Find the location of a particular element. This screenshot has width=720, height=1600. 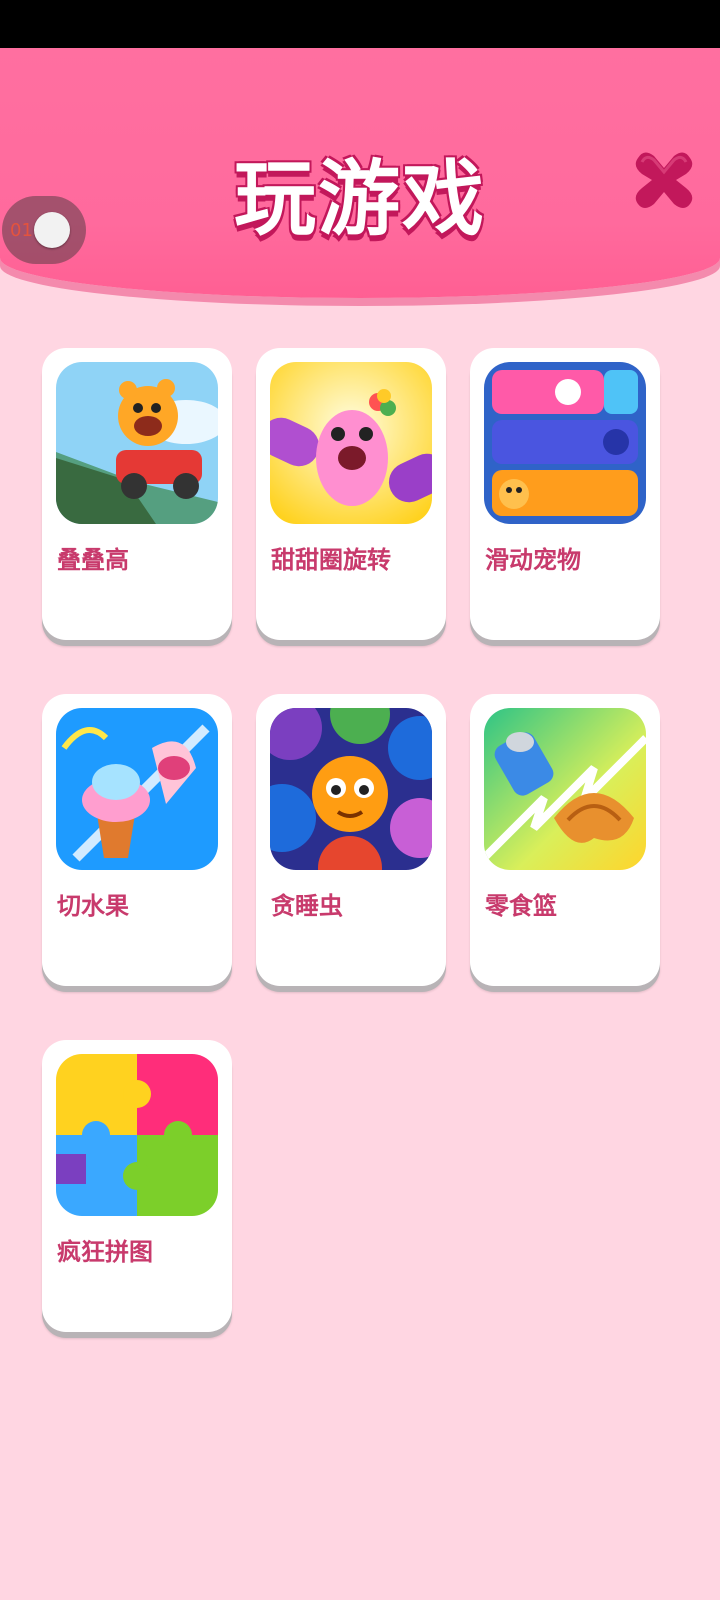

game-card-4: 切水果 is located at coordinates (137, 840).